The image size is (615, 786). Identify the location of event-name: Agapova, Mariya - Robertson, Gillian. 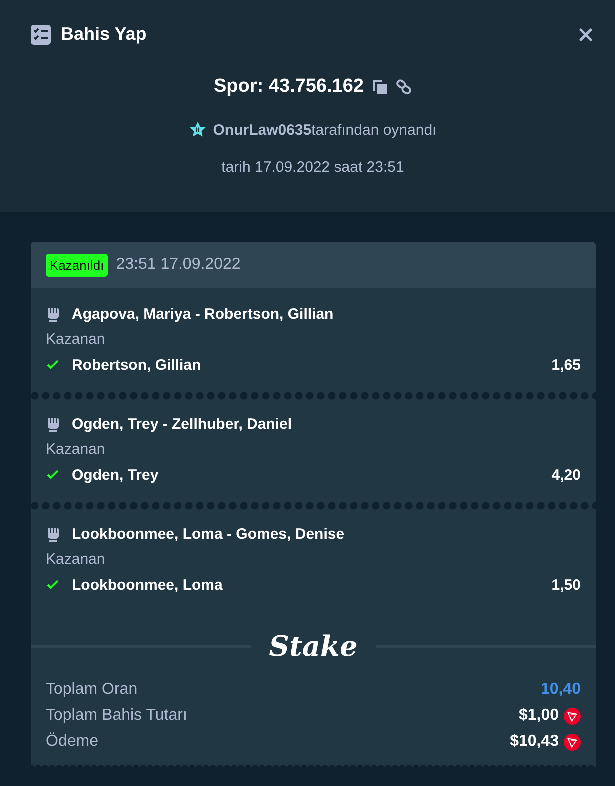
(203, 314).